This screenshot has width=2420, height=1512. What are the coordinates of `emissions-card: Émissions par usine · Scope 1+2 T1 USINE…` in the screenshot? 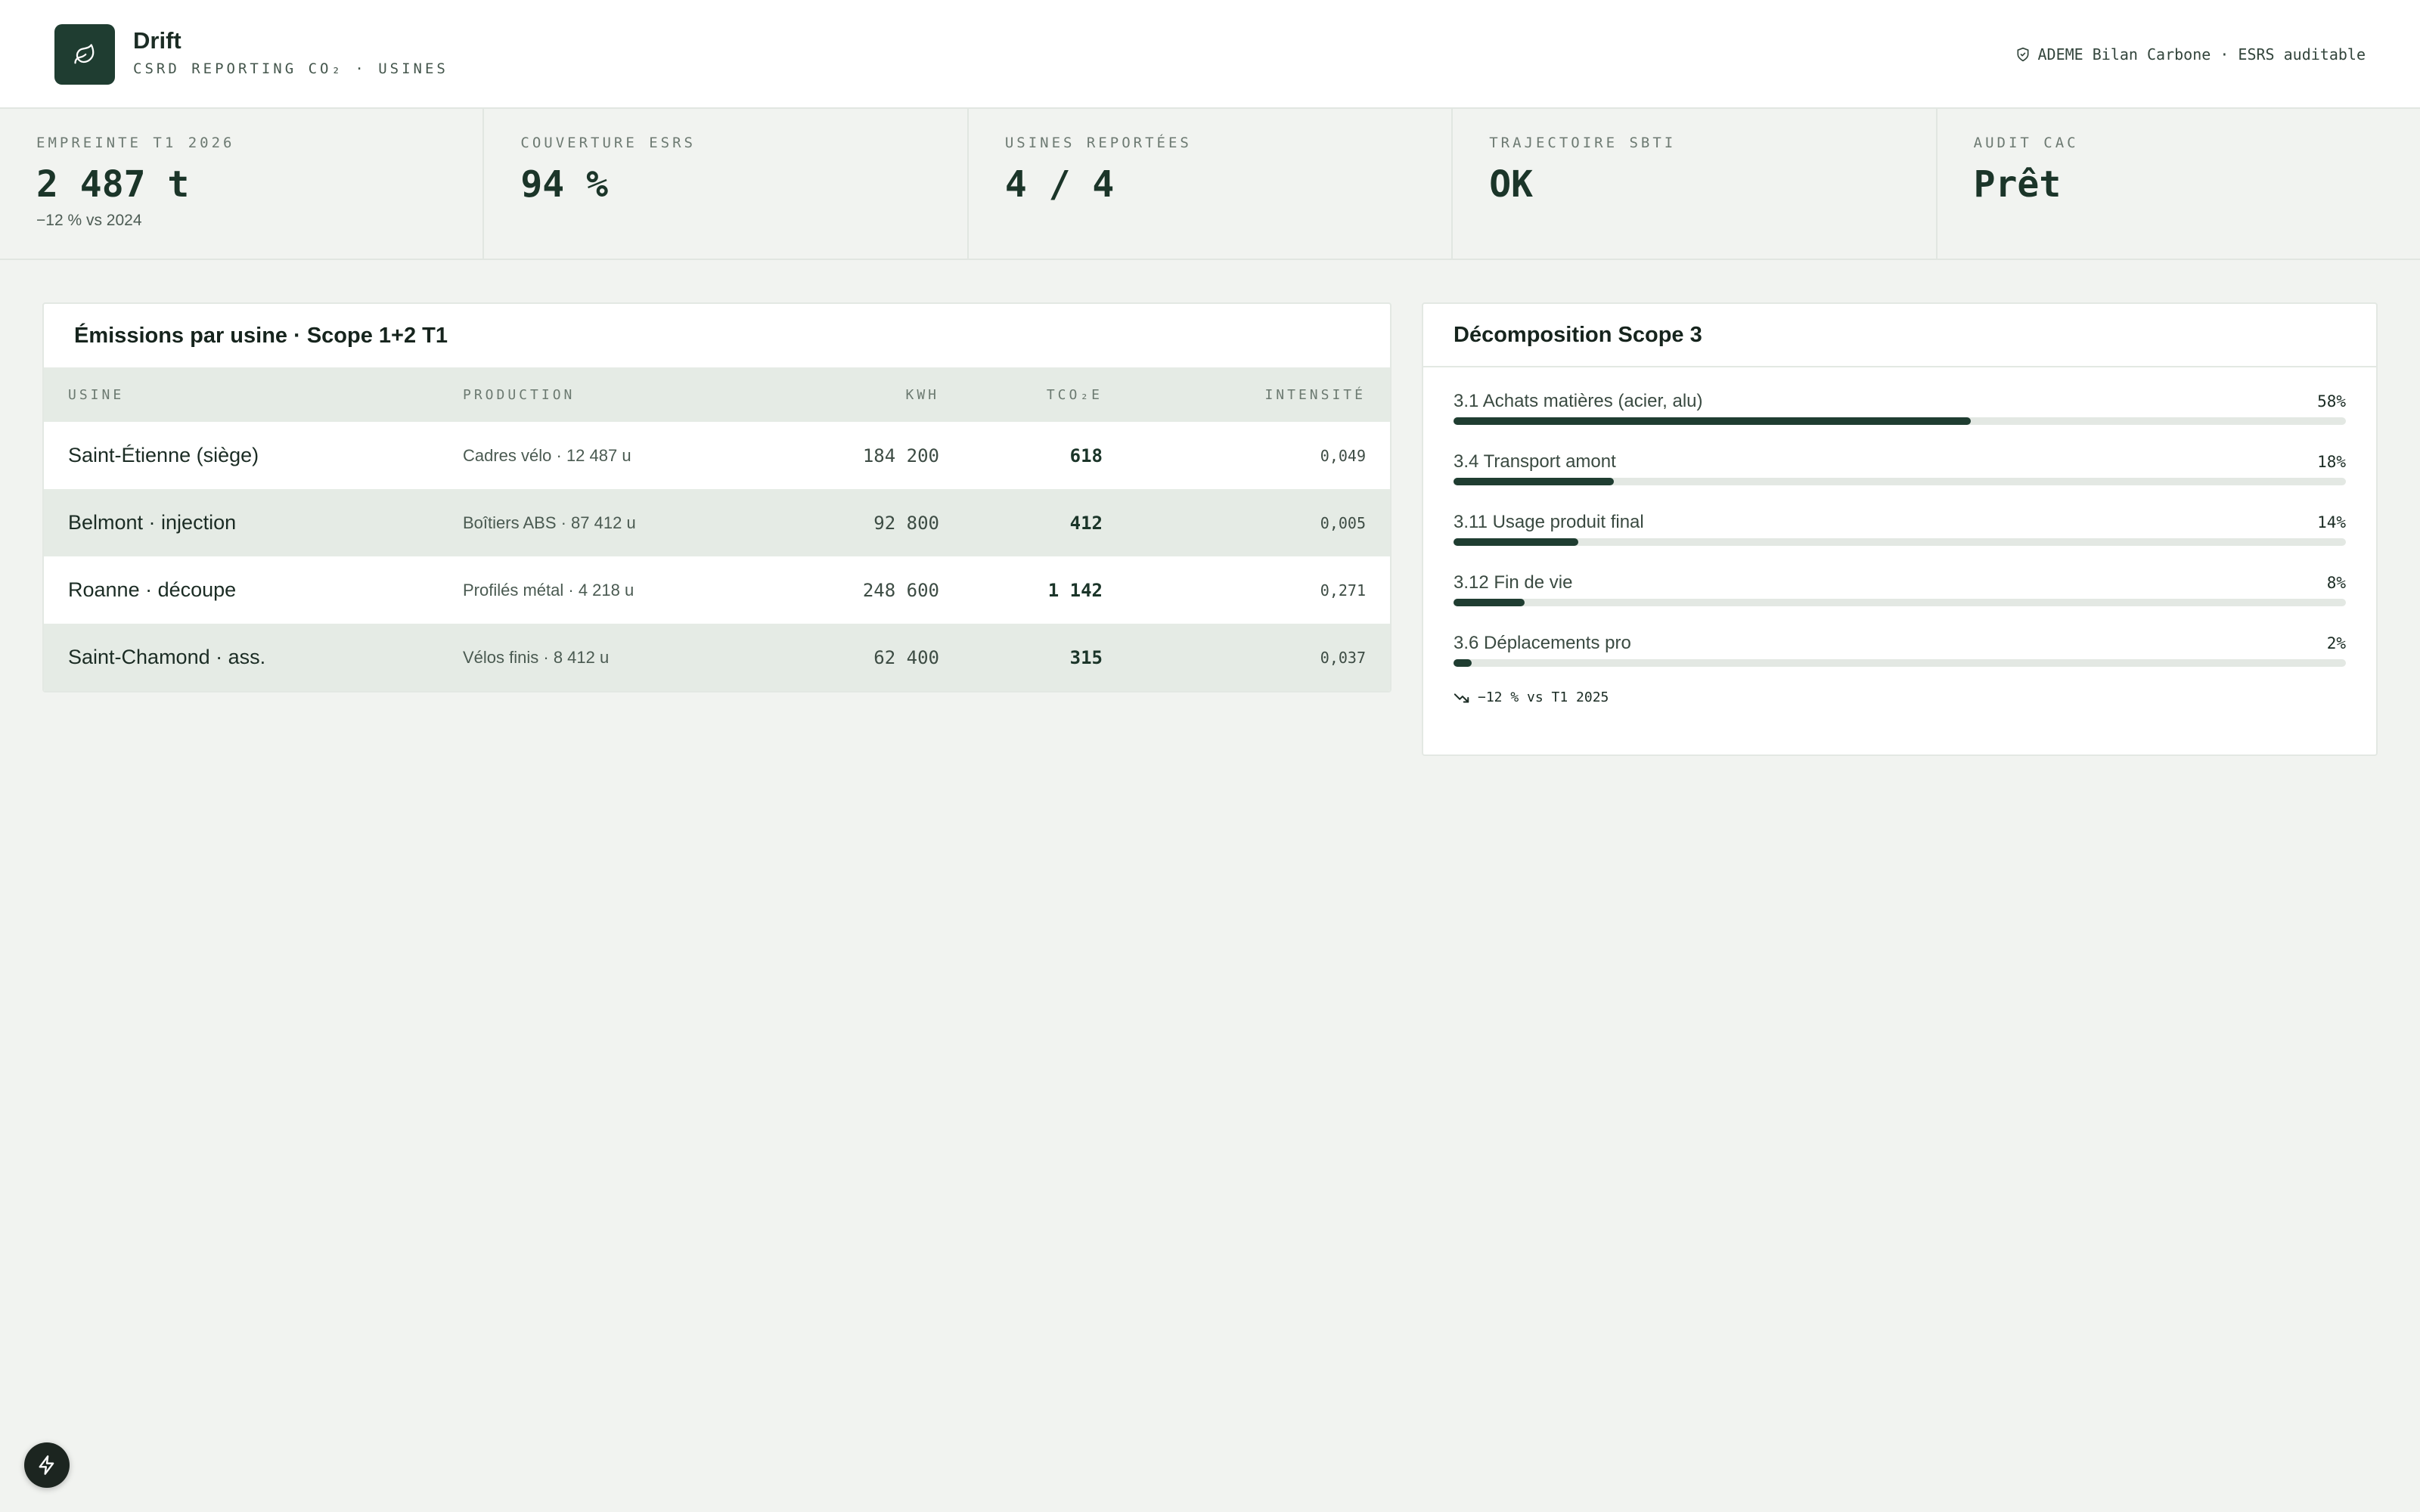 It's located at (717, 497).